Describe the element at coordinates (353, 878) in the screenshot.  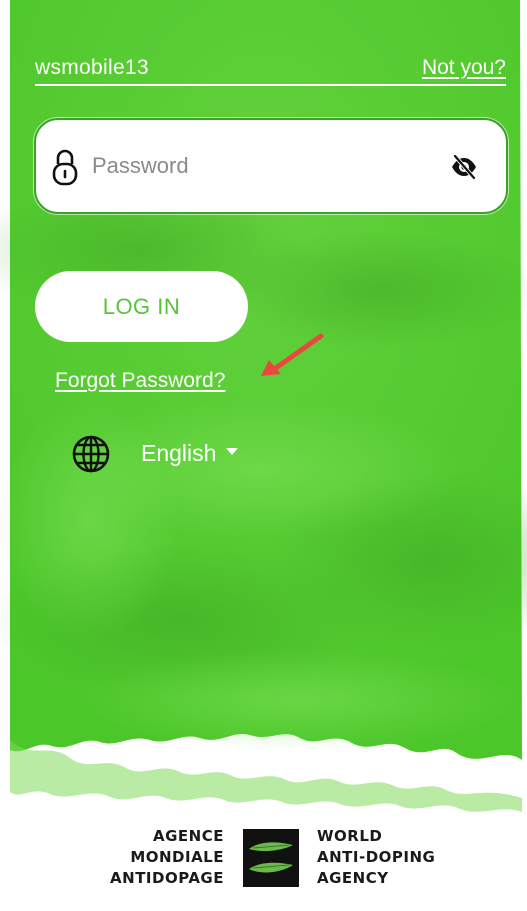
I see `logo-line: AGENCY` at that location.